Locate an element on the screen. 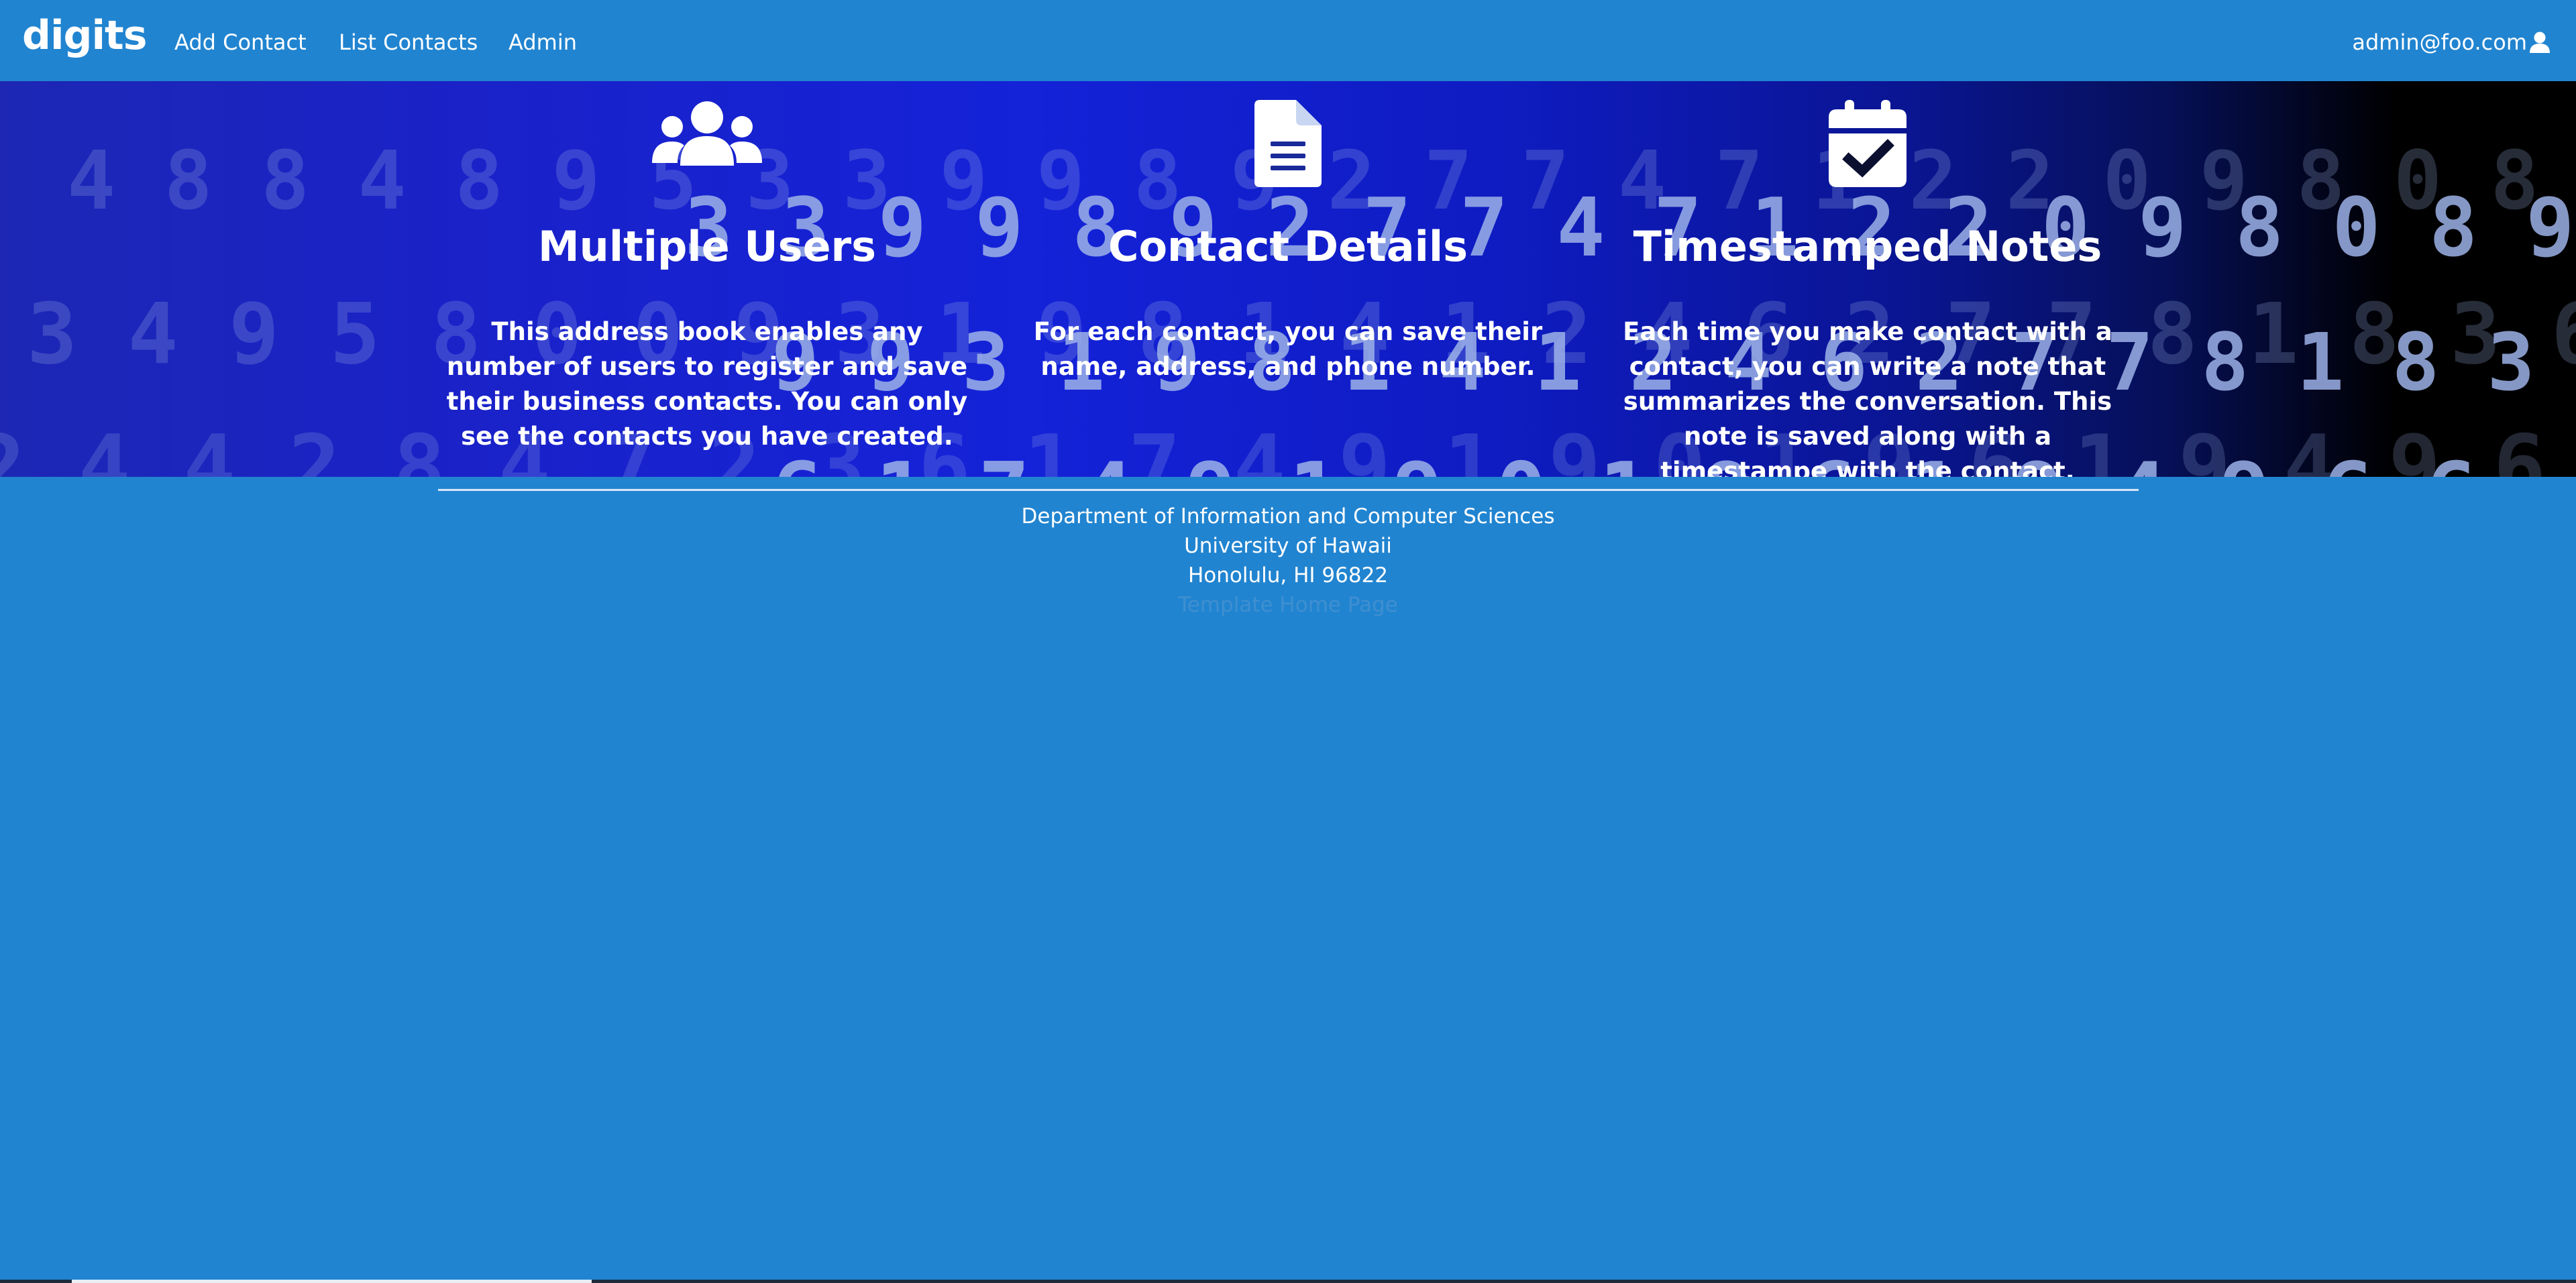  calendar-check-icon is located at coordinates (1868, 143).